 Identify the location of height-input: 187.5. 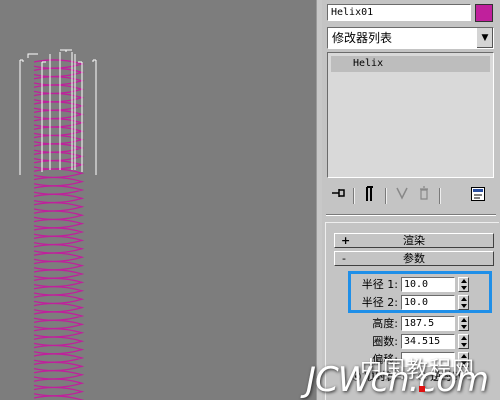
(428, 323).